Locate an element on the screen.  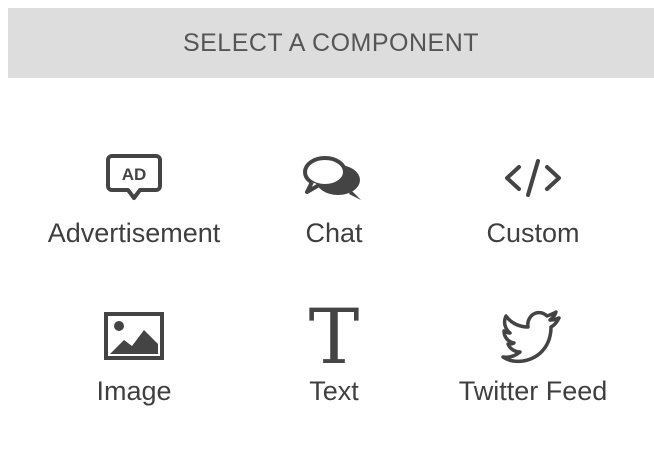
component-label: Advertisement is located at coordinates (134, 233).